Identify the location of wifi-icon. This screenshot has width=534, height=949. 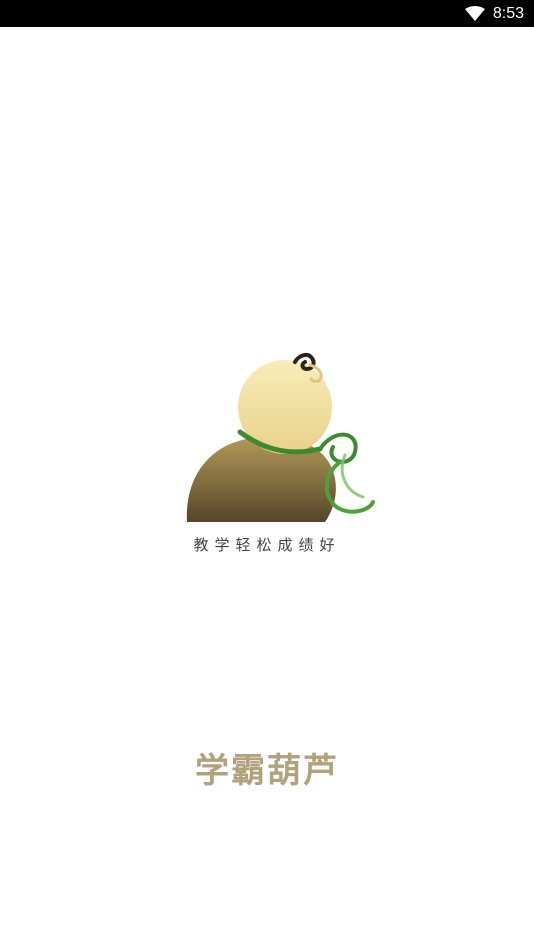
(474, 13).